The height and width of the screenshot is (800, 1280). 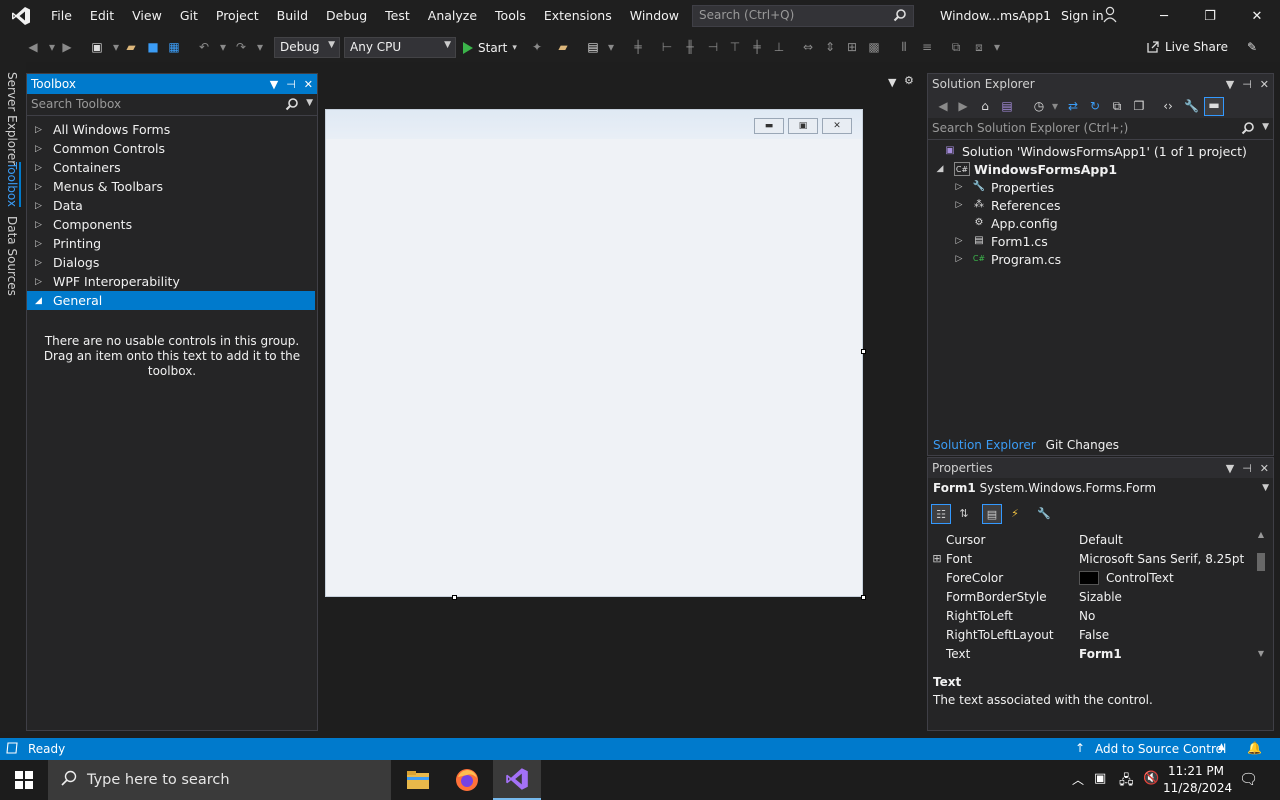 I want to click on property-row-text: Text Form1, so click(x=1100, y=653).